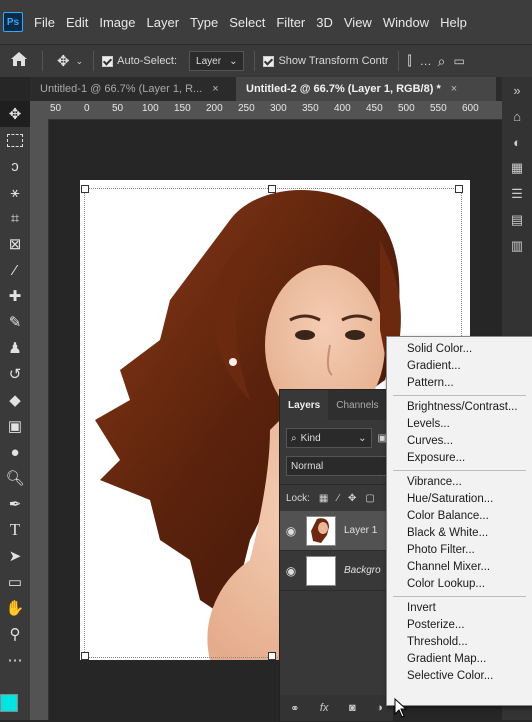 This screenshot has height=722, width=532. Describe the element at coordinates (15, 556) in the screenshot. I see `path-select-tool: ➤` at that location.